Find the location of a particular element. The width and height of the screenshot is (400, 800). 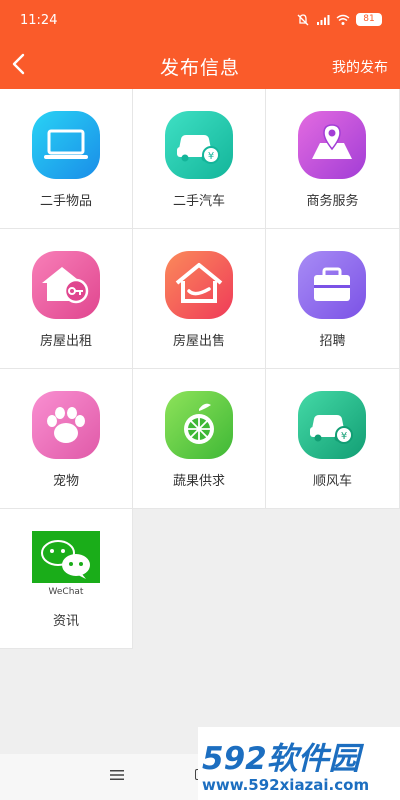

category-label: 蔬果供求 is located at coordinates (198, 481).